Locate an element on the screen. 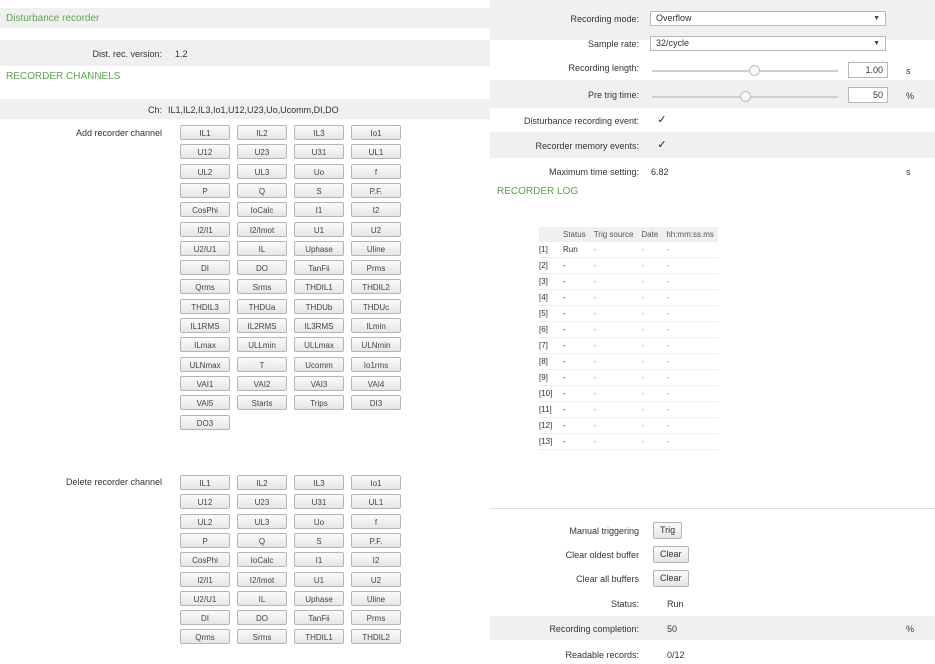 The height and width of the screenshot is (664, 935). delete-channel-uo-button: Uo is located at coordinates (319, 521).